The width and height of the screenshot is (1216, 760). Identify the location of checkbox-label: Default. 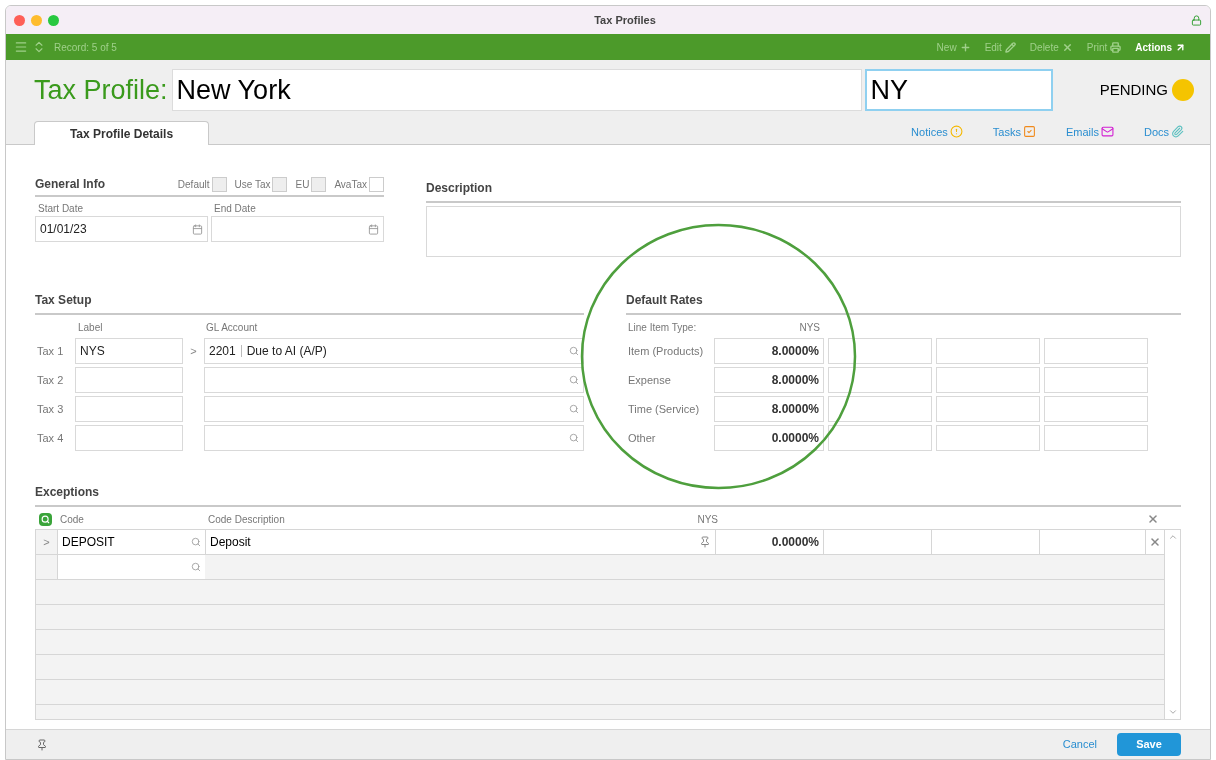
(193, 184).